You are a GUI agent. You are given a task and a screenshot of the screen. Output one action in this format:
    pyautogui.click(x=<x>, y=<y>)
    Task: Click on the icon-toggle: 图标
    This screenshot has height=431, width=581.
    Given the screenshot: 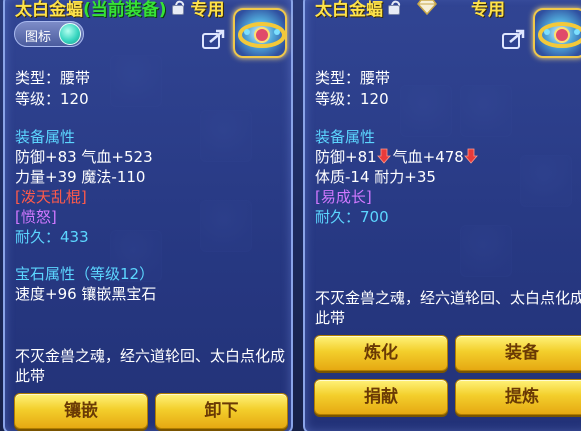 What is the action you would take?
    pyautogui.click(x=49, y=34)
    